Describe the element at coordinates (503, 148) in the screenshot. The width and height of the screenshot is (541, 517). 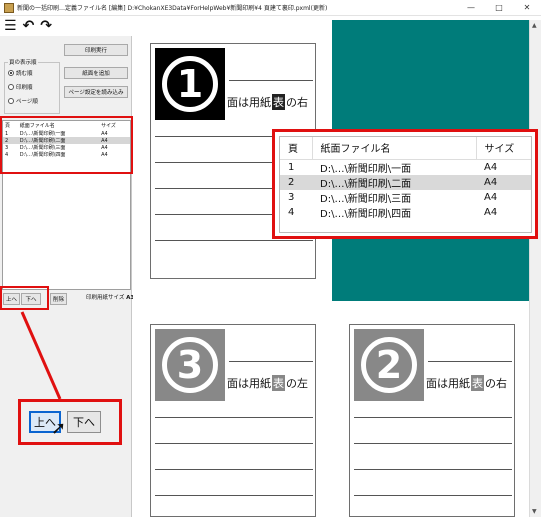
I see `zoom-header-size: サイズ` at that location.